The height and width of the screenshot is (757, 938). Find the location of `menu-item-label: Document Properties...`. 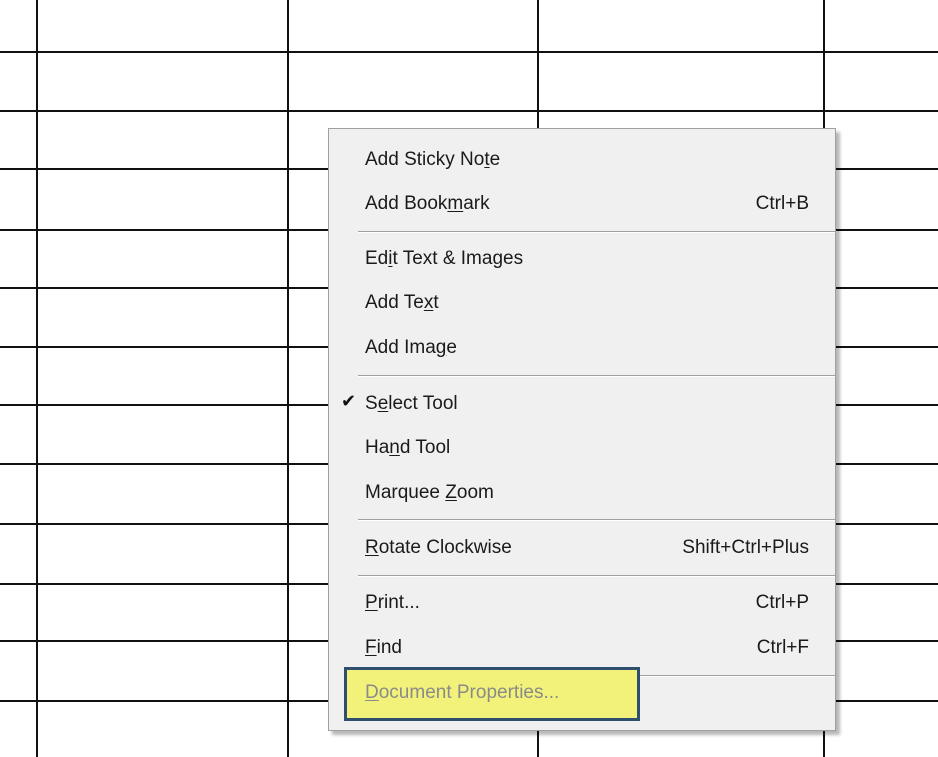

menu-item-label: Document Properties... is located at coordinates (462, 692).